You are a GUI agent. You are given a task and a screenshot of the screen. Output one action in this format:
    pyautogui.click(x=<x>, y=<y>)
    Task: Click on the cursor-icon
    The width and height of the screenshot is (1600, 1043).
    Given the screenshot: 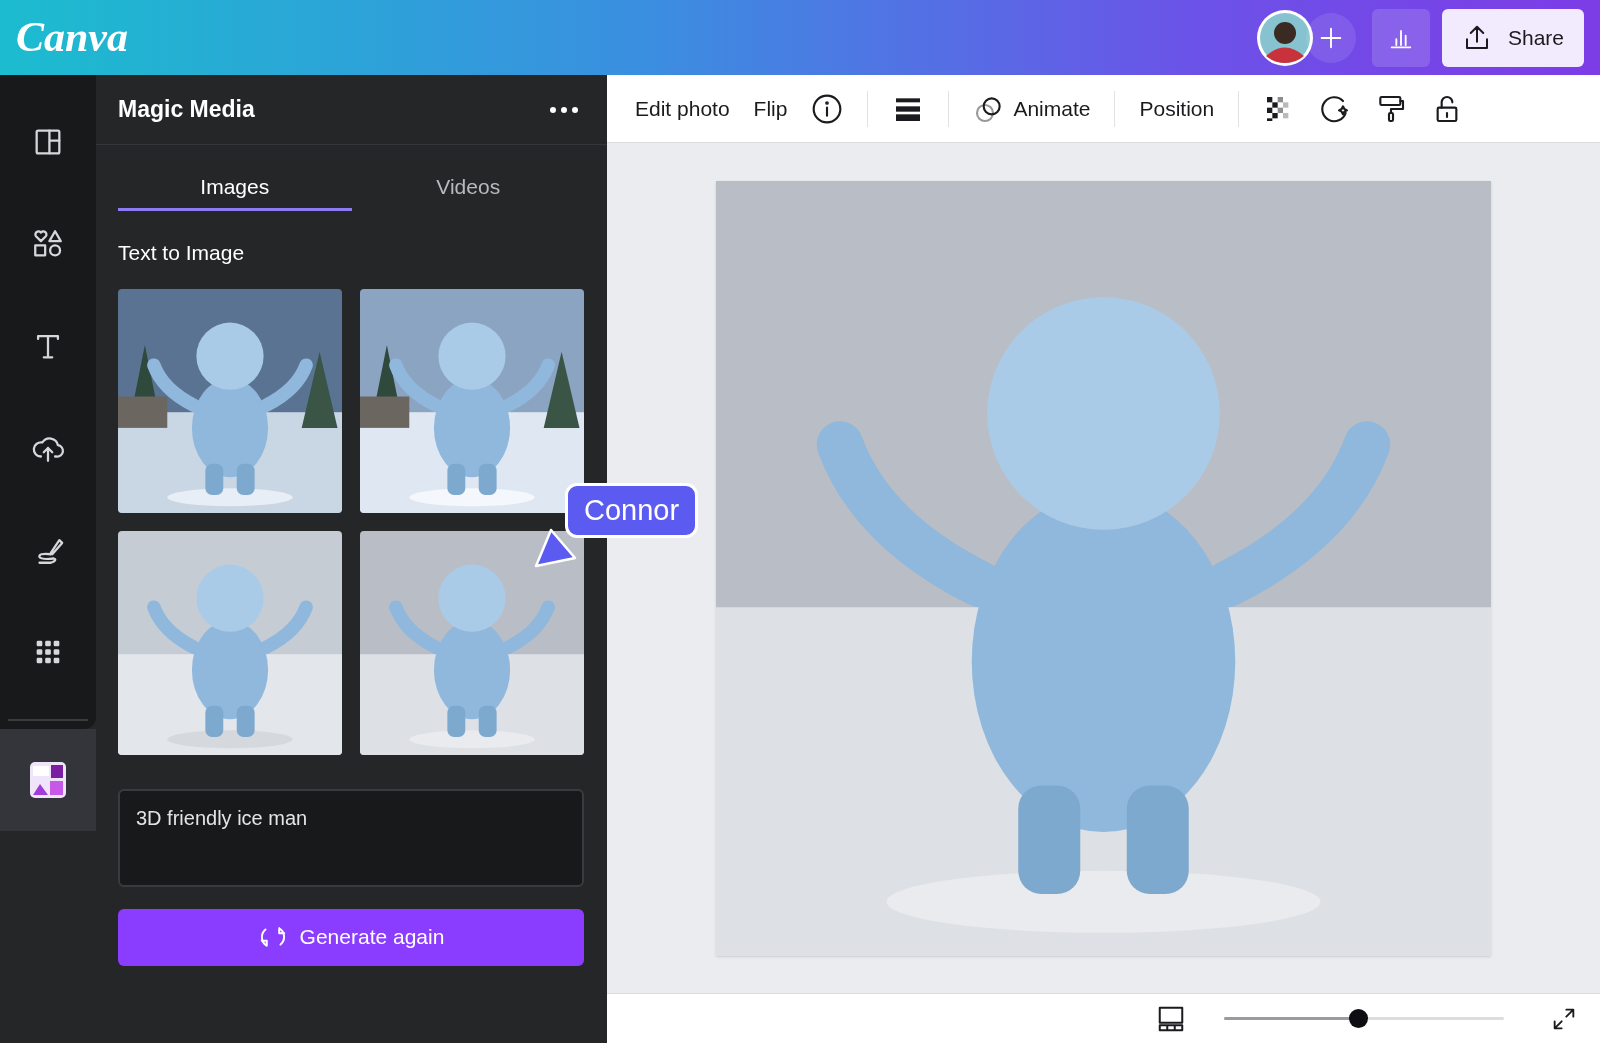 What is the action you would take?
    pyautogui.click(x=555, y=548)
    